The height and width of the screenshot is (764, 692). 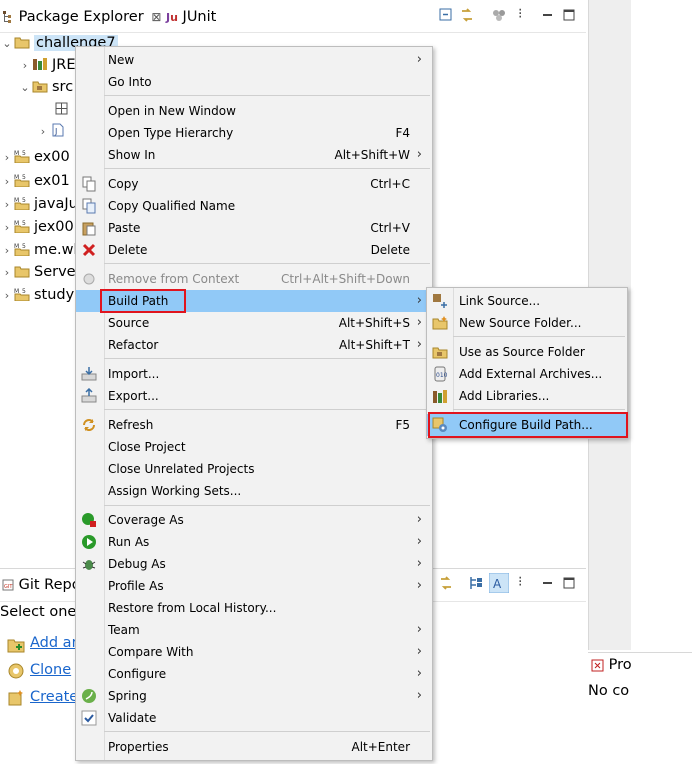 I want to click on menu-item-close-project: Close Project, so click(x=254, y=447).